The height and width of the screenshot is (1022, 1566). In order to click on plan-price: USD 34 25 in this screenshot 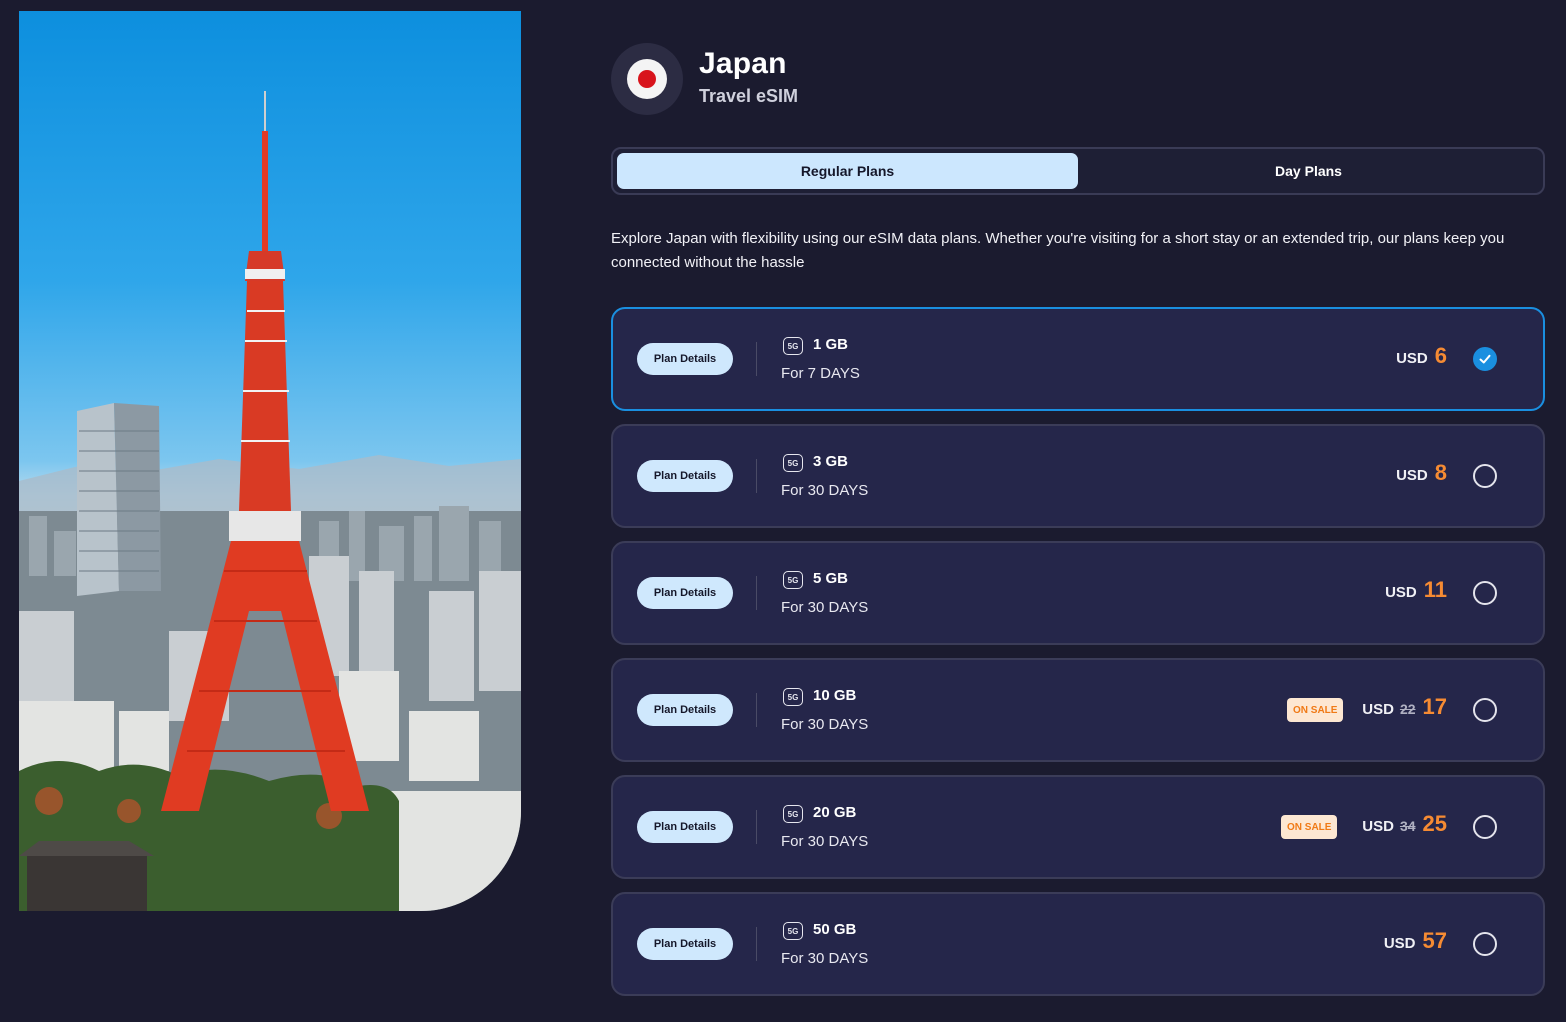, I will do `click(1404, 827)`.